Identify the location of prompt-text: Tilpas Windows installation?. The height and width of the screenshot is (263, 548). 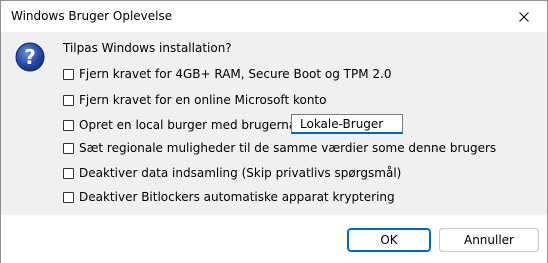
(147, 48).